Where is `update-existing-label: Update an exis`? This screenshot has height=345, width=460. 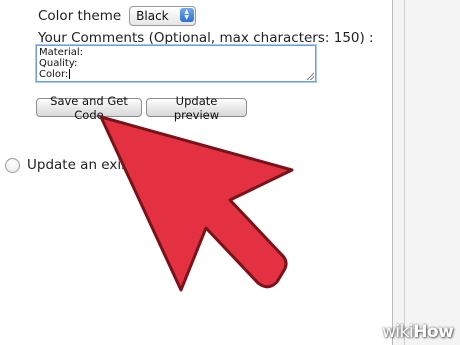 update-existing-label: Update an exis is located at coordinates (78, 165).